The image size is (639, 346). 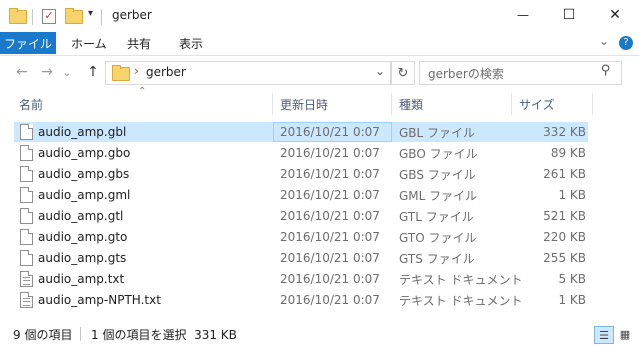 What do you see at coordinates (83, 237) in the screenshot?
I see `file-name: audio_amp.gto` at bounding box center [83, 237].